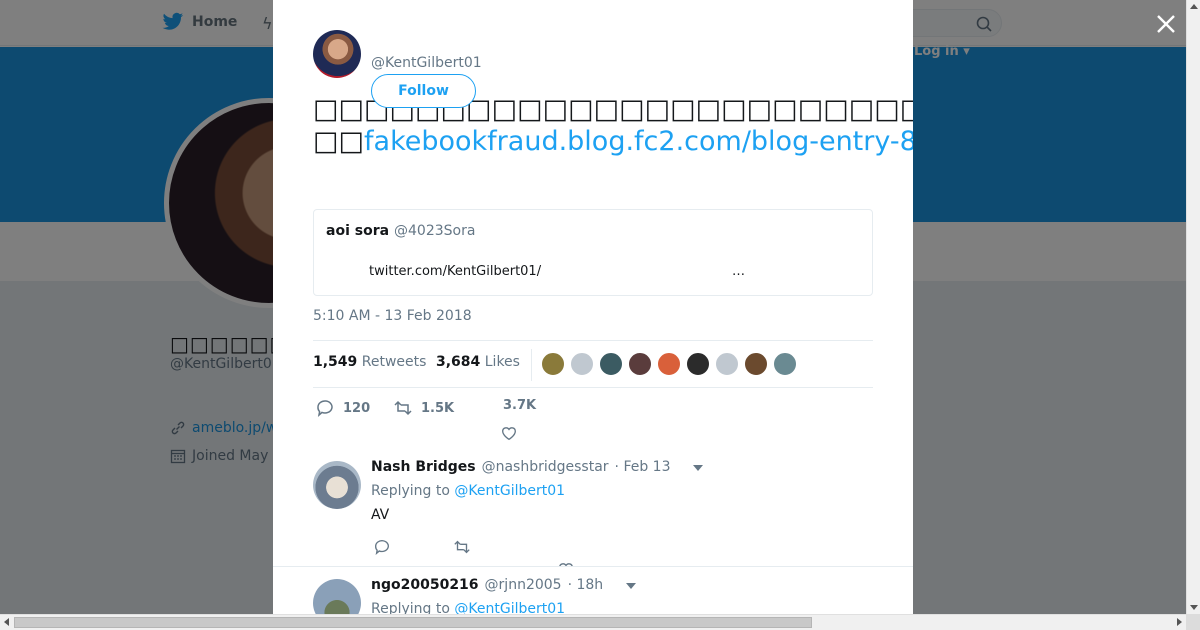 The image size is (1200, 630). What do you see at coordinates (455, 271) in the screenshot?
I see `quoted-tweet-text: twitter.com/KentGilbert01/` at bounding box center [455, 271].